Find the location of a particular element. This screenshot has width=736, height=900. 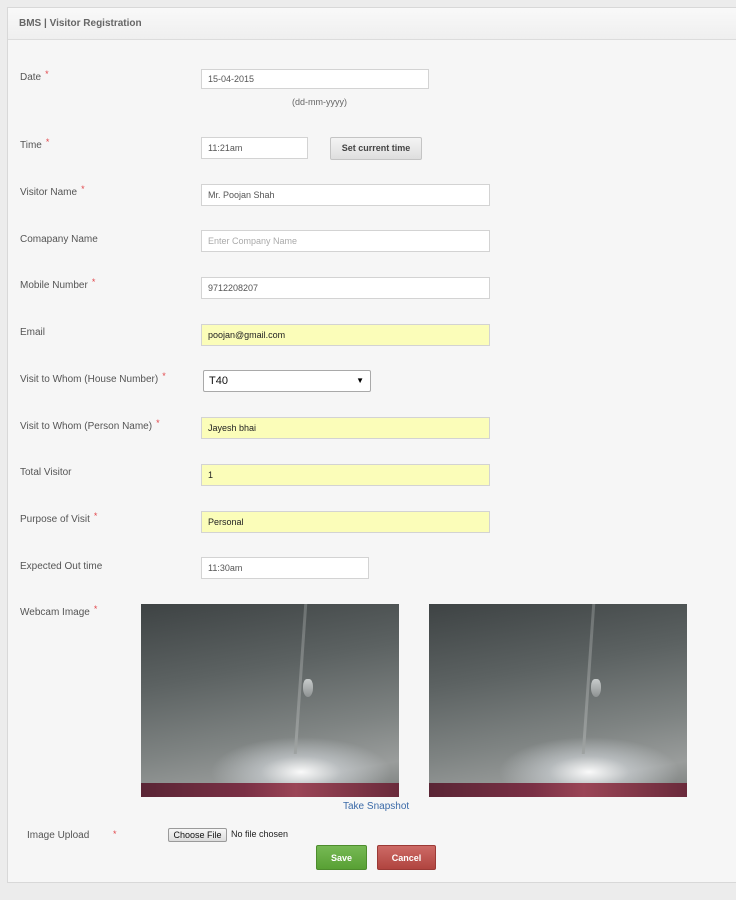

dropdown-arrow-icon: ▼ is located at coordinates (360, 380).